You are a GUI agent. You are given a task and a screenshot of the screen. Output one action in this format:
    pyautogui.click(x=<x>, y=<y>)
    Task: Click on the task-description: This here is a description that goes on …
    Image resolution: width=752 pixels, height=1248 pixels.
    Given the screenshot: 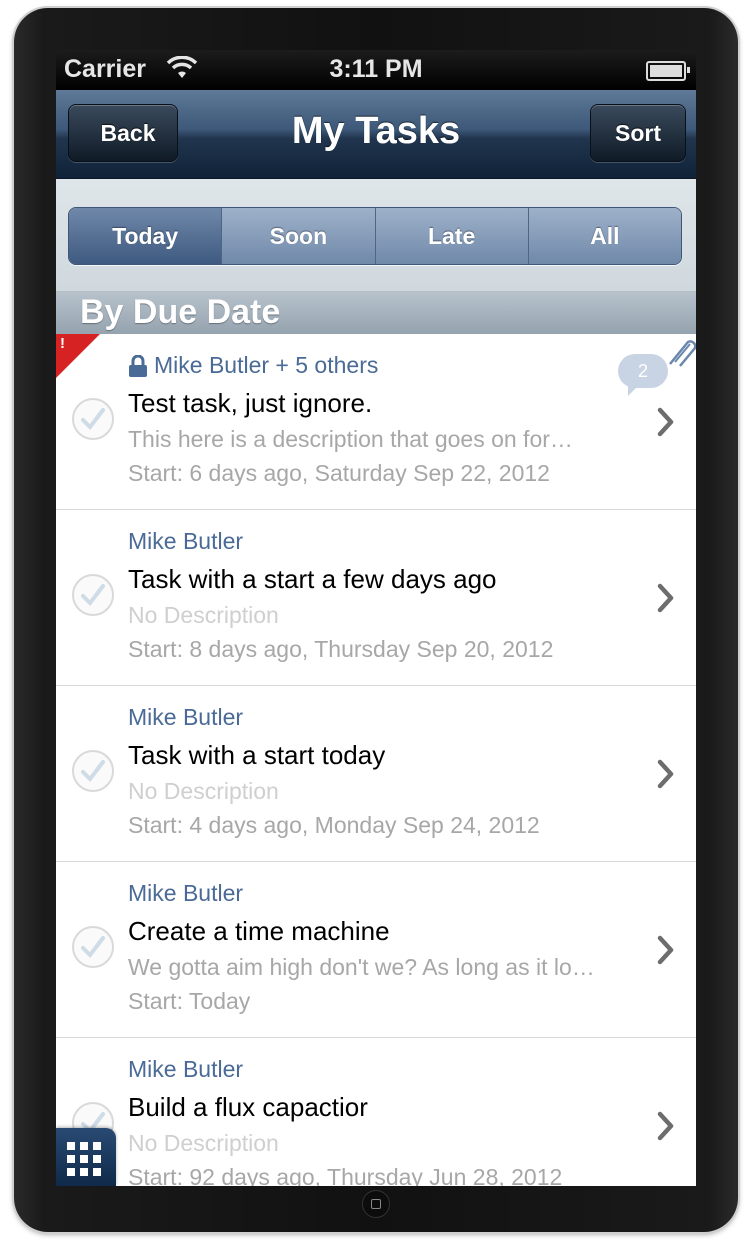 What is the action you would take?
    pyautogui.click(x=350, y=439)
    